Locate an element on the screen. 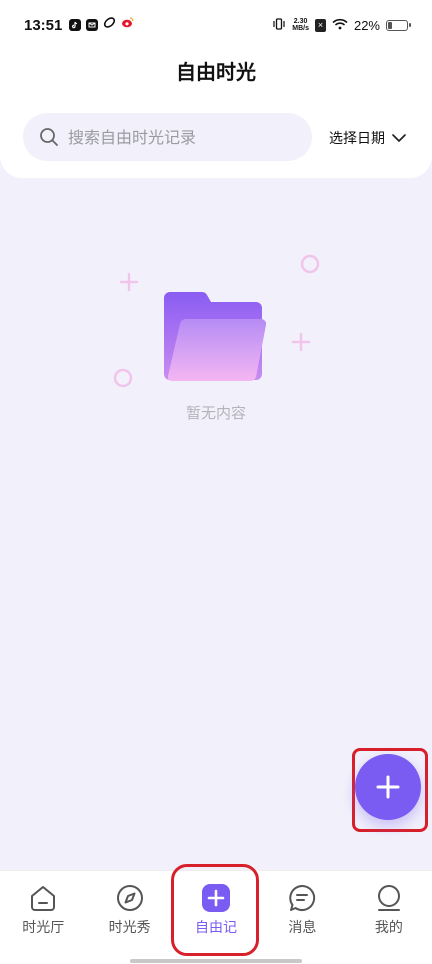 Image resolution: width=432 pixels, height=964 pixels. nav-label-messages: 消息 is located at coordinates (302, 928).